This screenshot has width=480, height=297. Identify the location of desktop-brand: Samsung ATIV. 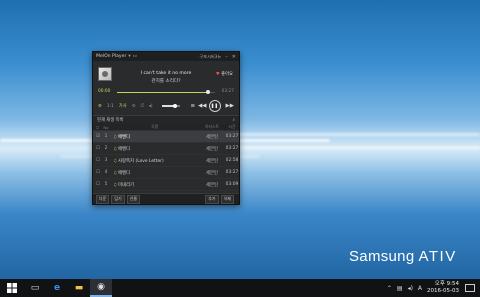
(403, 256).